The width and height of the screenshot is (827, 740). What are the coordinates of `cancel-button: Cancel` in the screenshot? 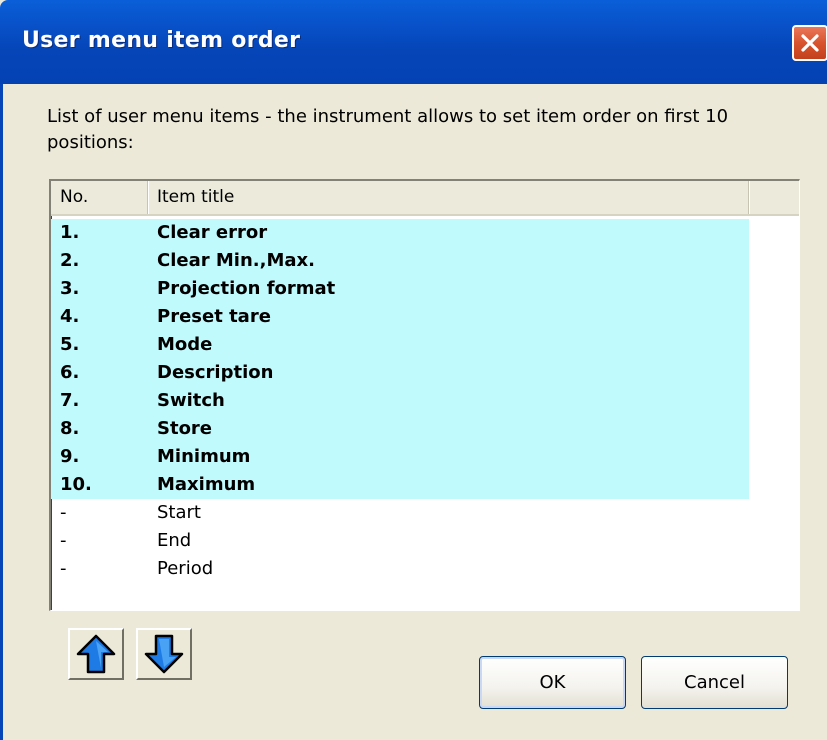 It's located at (714, 682).